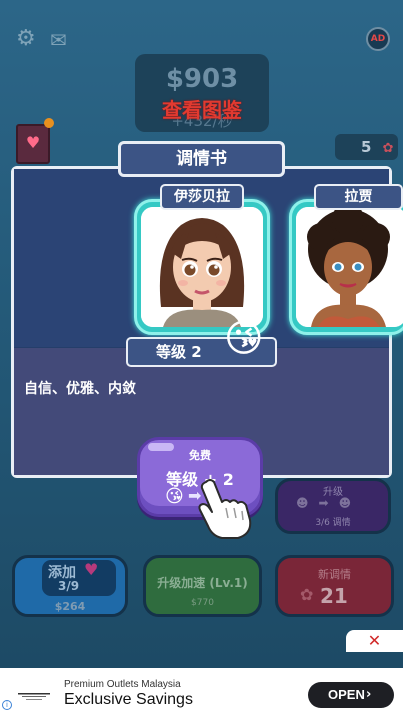 The width and height of the screenshot is (403, 720). I want to click on character-traits: 自信、优雅、内敛, so click(80, 389).